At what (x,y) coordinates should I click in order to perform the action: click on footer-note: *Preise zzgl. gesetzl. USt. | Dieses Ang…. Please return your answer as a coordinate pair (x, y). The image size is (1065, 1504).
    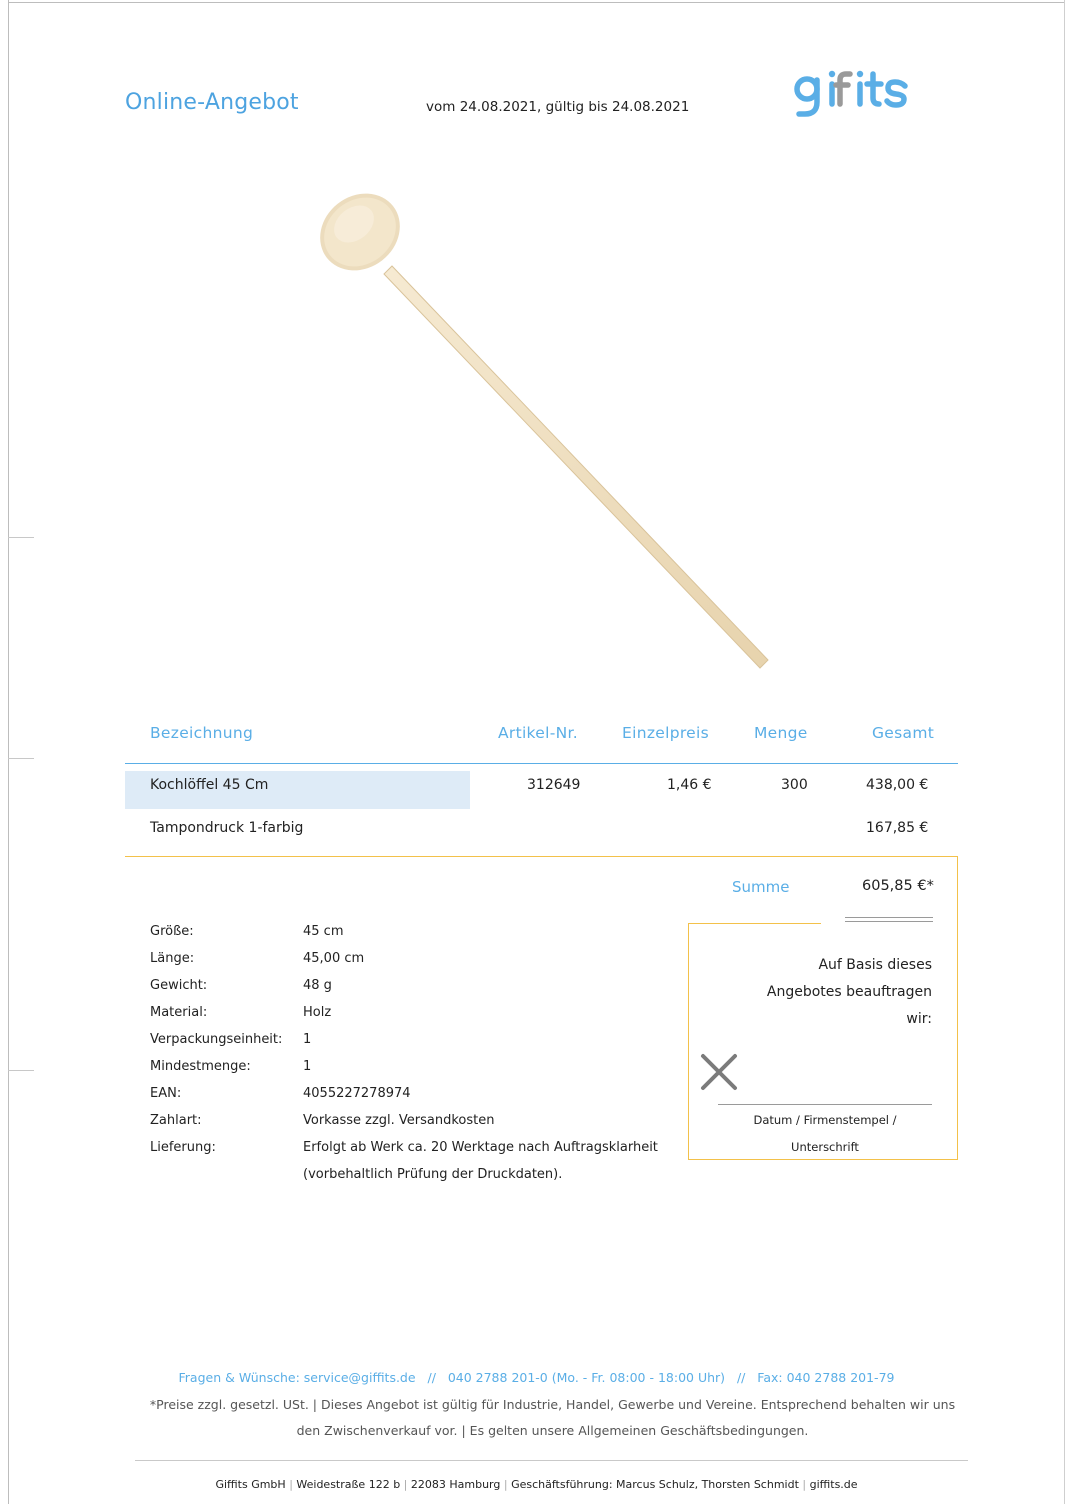
    Looking at the image, I should click on (552, 1404).